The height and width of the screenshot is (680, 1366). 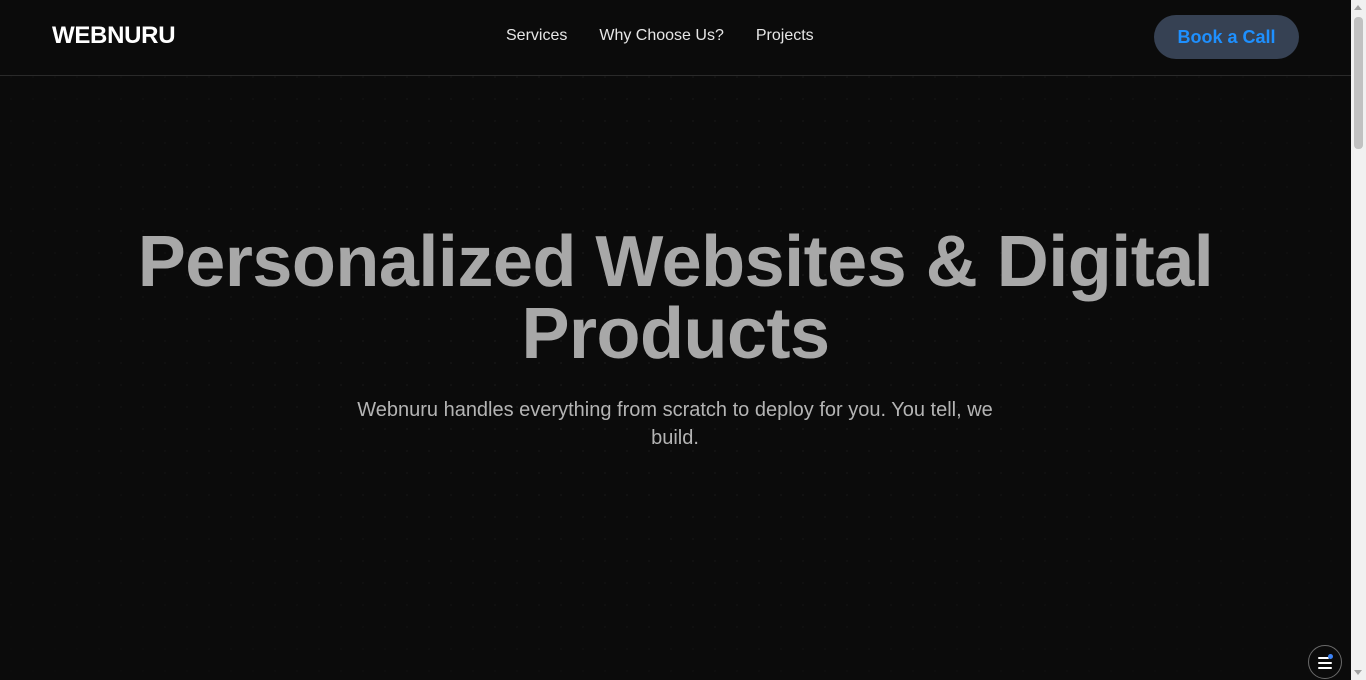 What do you see at coordinates (1325, 662) in the screenshot?
I see `floating-menu-button` at bounding box center [1325, 662].